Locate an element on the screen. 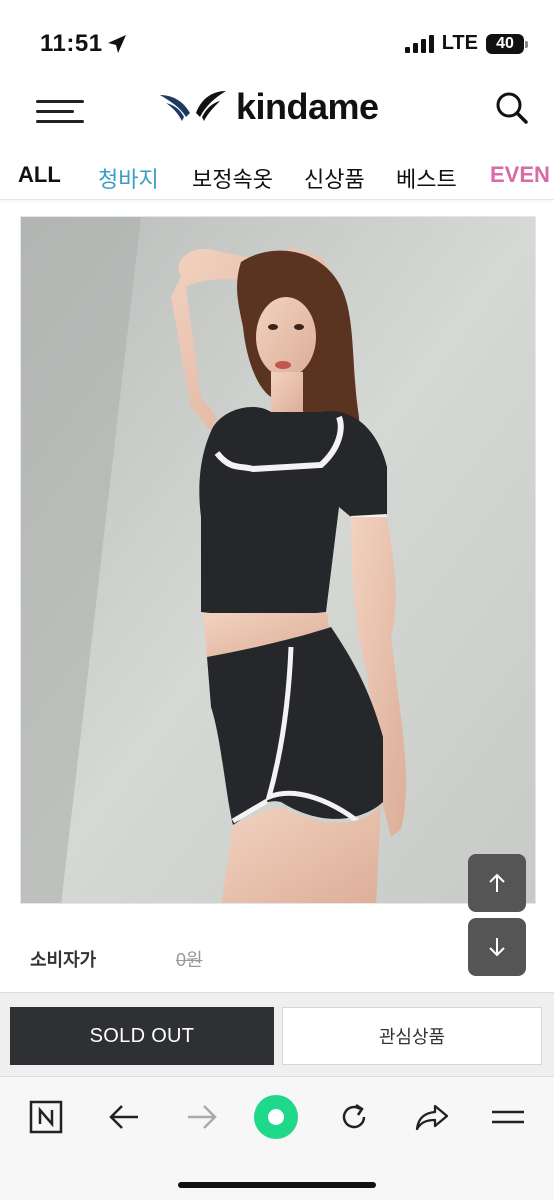  share-button is located at coordinates (432, 1117).